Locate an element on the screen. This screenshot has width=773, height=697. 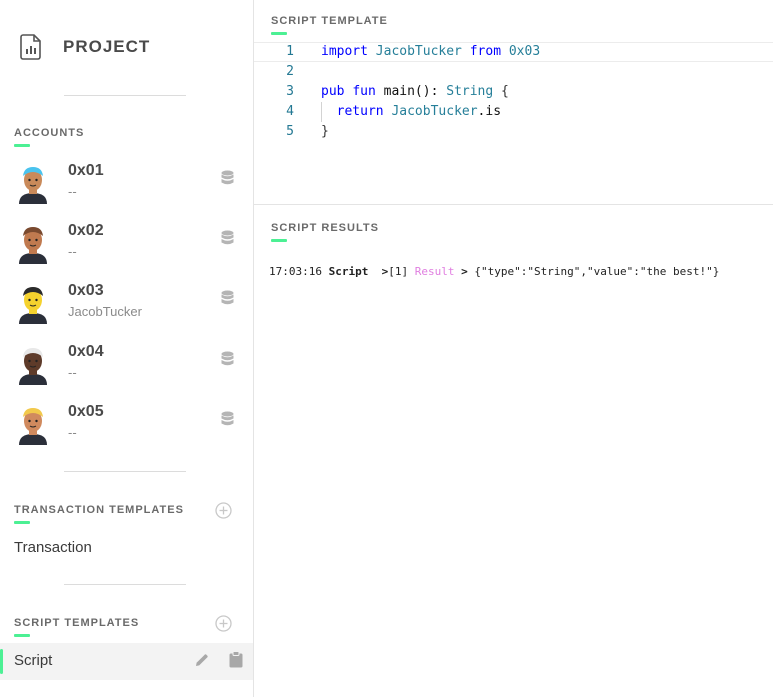
result-kind: Result is located at coordinates (434, 271).